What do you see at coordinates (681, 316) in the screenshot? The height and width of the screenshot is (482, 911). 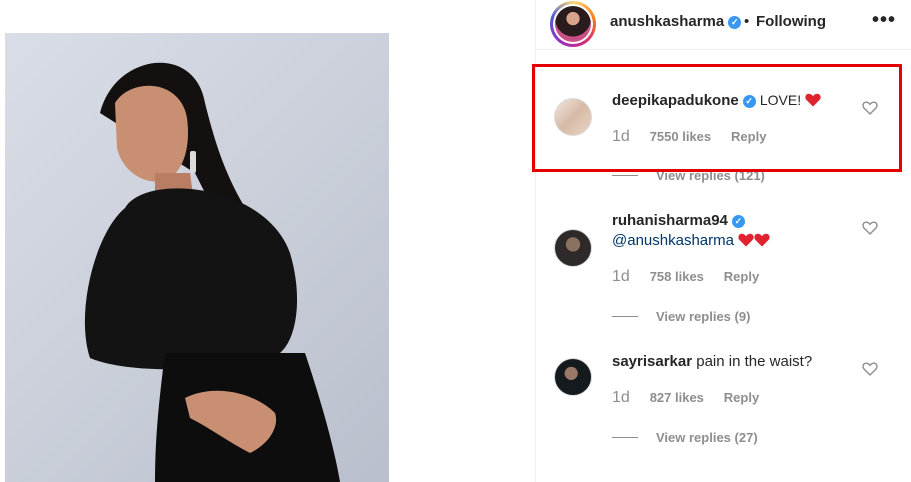 I see `view-replies-link: View replies (9)` at bounding box center [681, 316].